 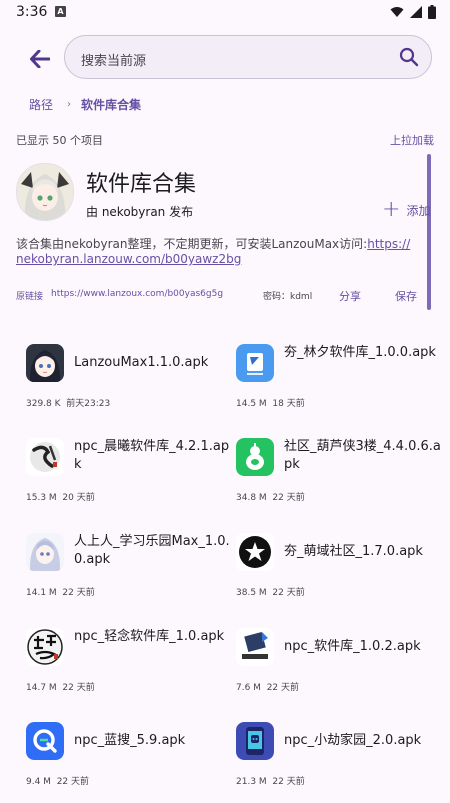 What do you see at coordinates (362, 455) in the screenshot?
I see `file-name: 社区_葫芦侠3楼_4.4.0.6.apk` at bounding box center [362, 455].